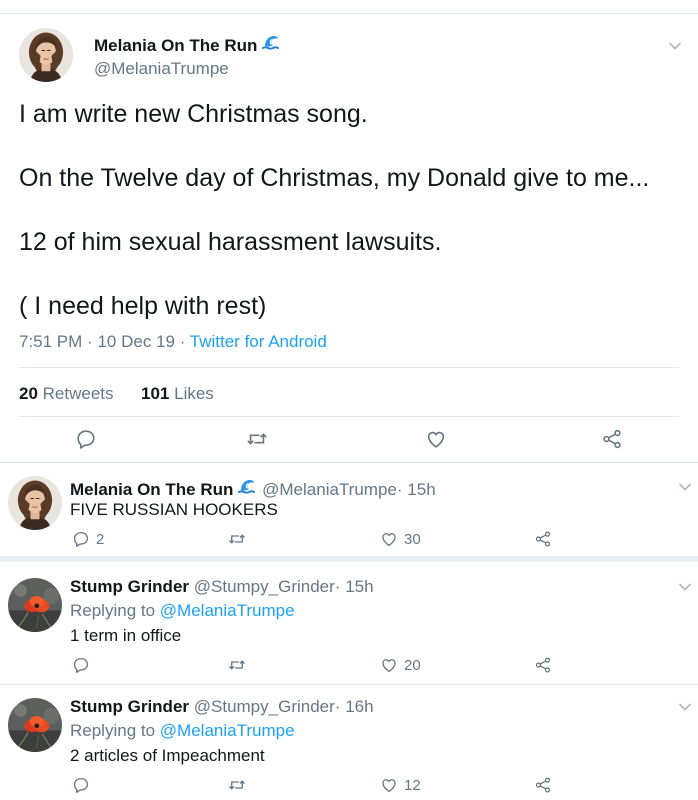 Image resolution: width=698 pixels, height=800 pixels. I want to click on avatar, so click(46, 55).